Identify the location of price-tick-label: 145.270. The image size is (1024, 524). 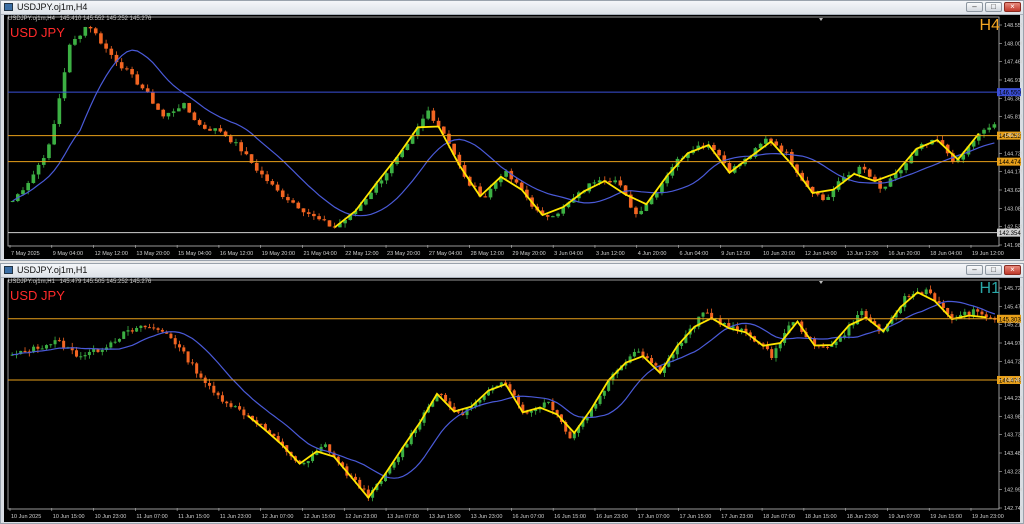
(1013, 136).